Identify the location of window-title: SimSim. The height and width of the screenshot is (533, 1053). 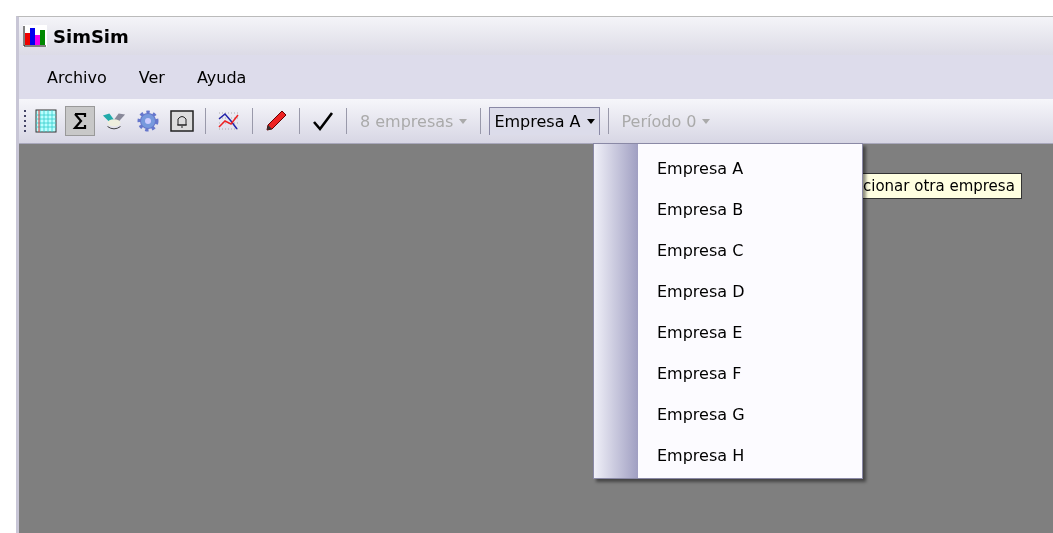
(91, 36).